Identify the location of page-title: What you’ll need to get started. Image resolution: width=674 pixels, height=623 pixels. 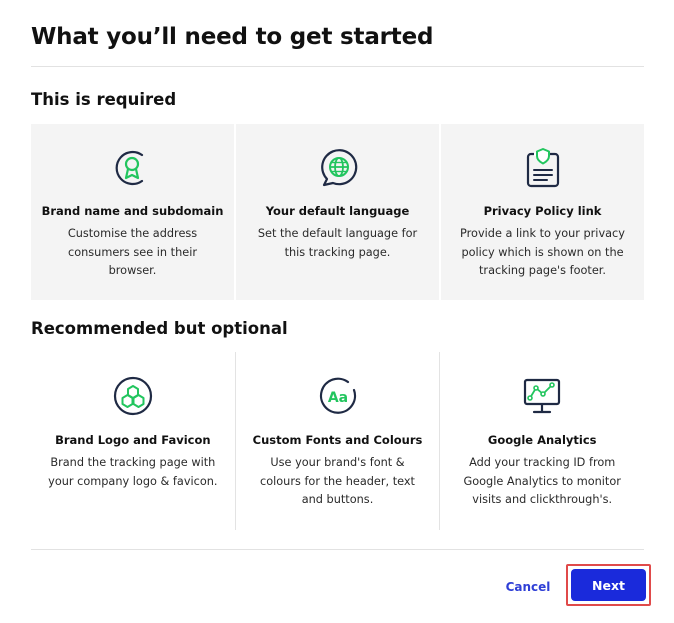
(232, 37).